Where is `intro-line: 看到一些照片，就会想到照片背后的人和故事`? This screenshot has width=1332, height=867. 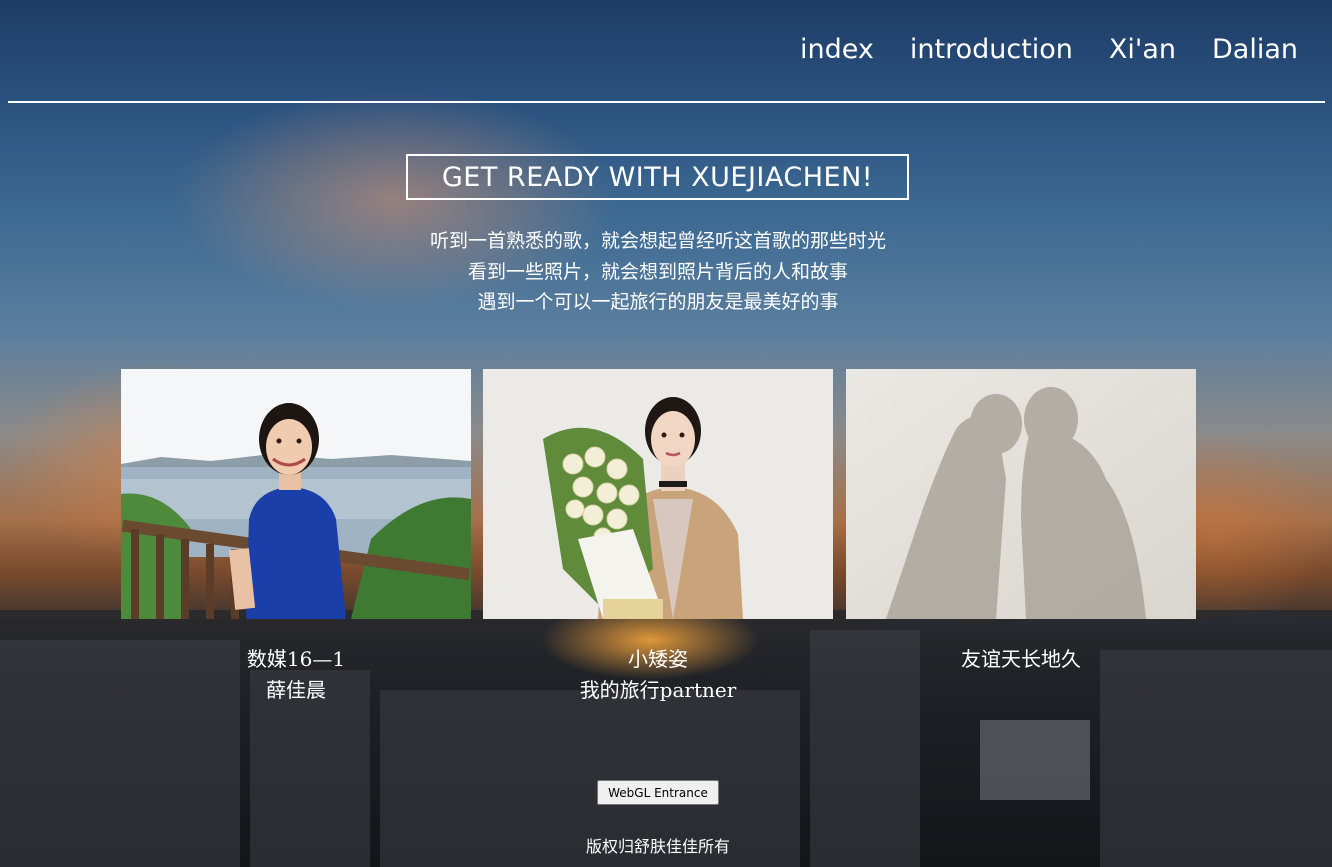 intro-line: 看到一些照片，就会想到照片背后的人和故事 is located at coordinates (657, 271).